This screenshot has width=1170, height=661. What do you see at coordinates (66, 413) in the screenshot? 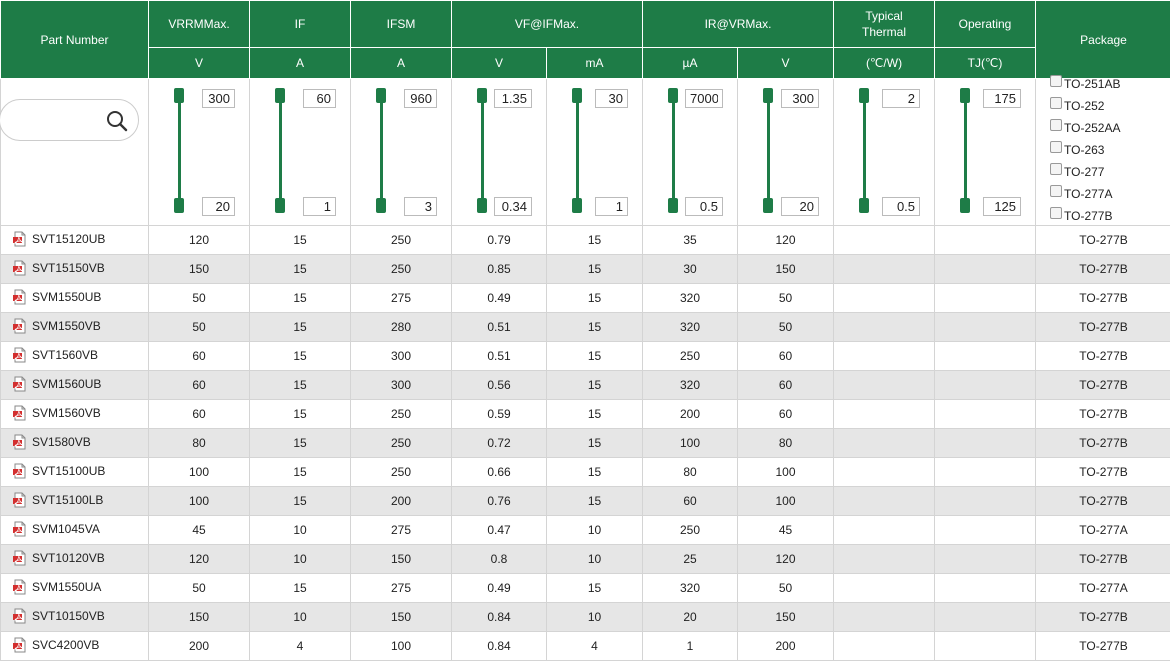
I see `part-number-link: SVM1560VB` at bounding box center [66, 413].